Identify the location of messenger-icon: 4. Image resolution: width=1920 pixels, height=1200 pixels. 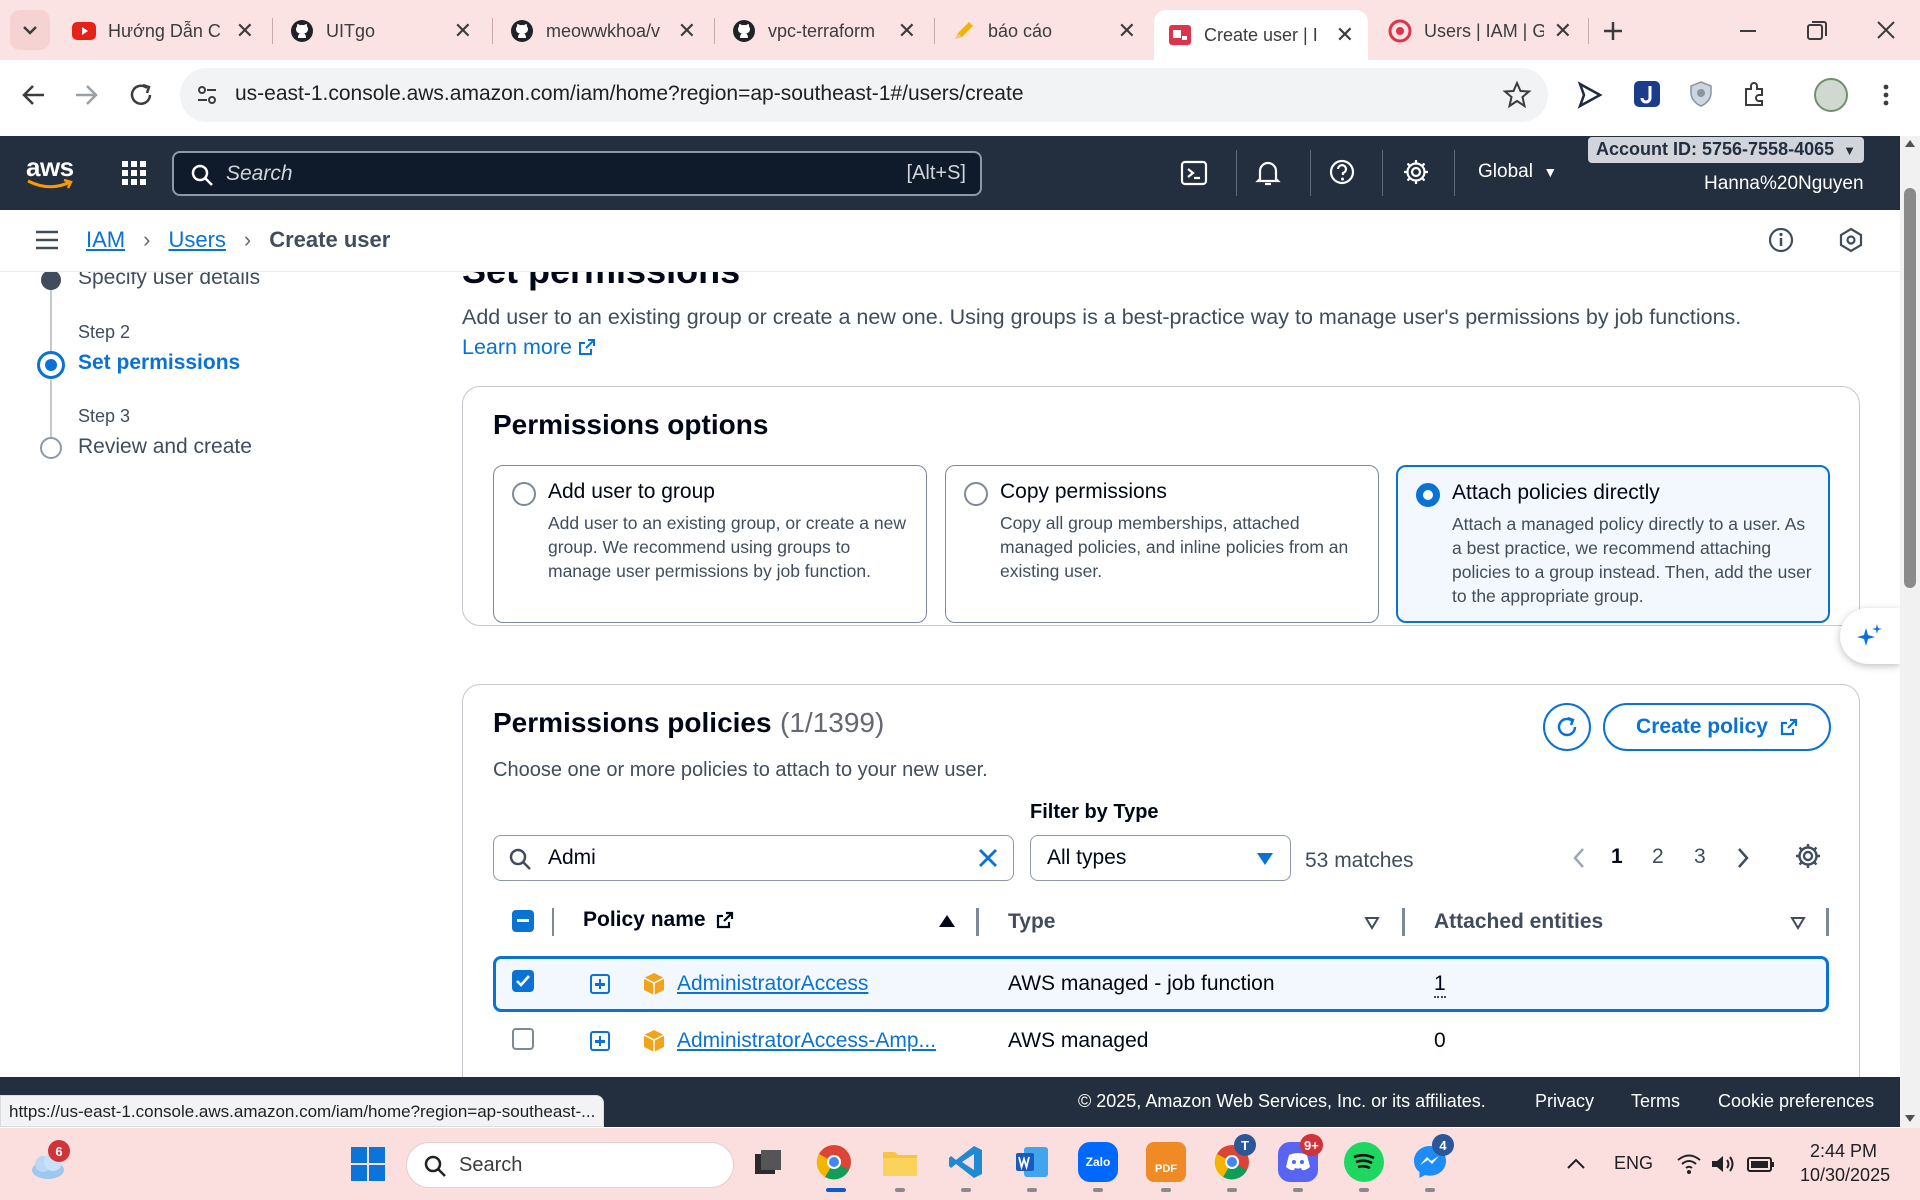
(1432, 1158).